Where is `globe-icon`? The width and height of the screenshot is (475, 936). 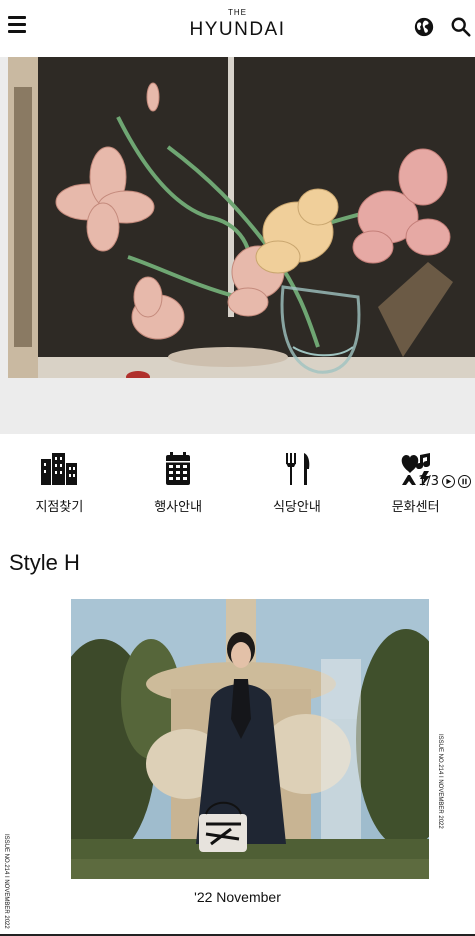 globe-icon is located at coordinates (424, 27).